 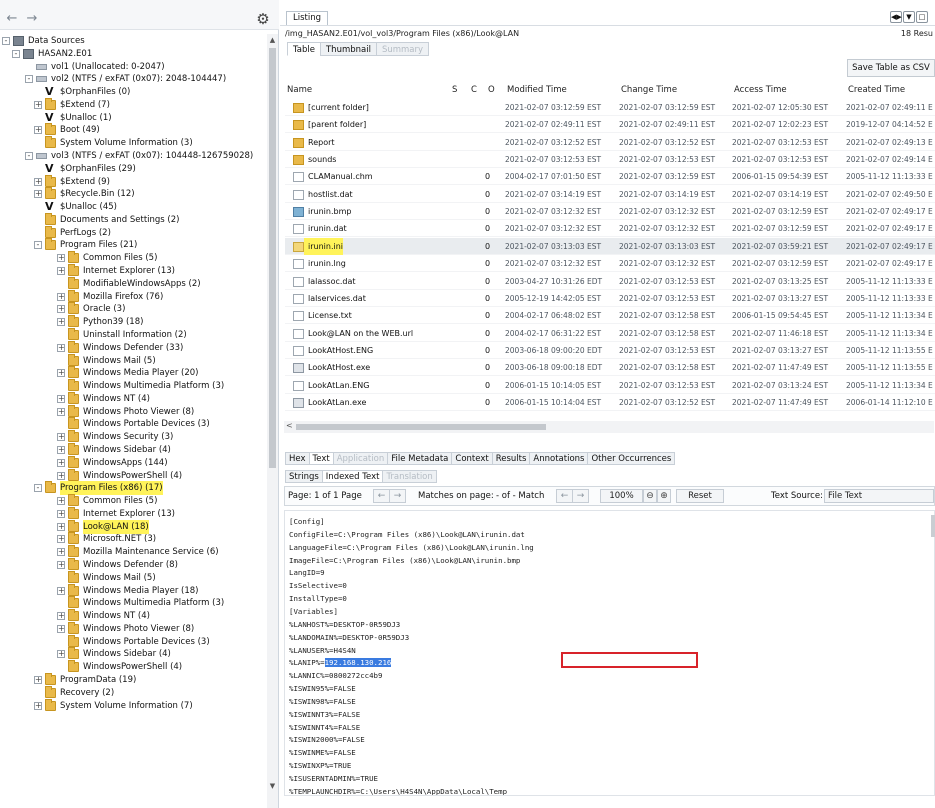 What do you see at coordinates (289, 425) in the screenshot?
I see `scroll-left-icon: <` at bounding box center [289, 425].